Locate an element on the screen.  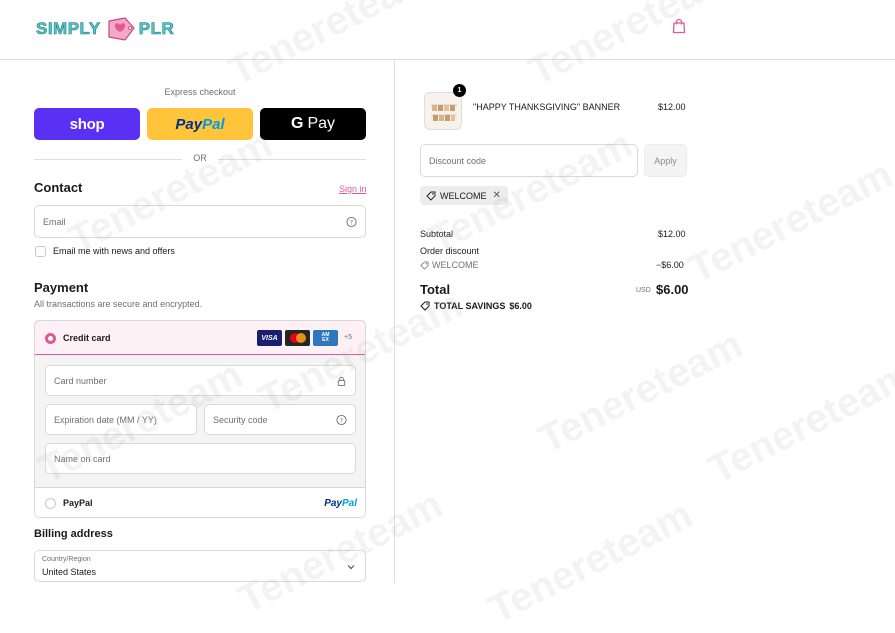
paypal-label-b: Pal is located at coordinates (213, 124).